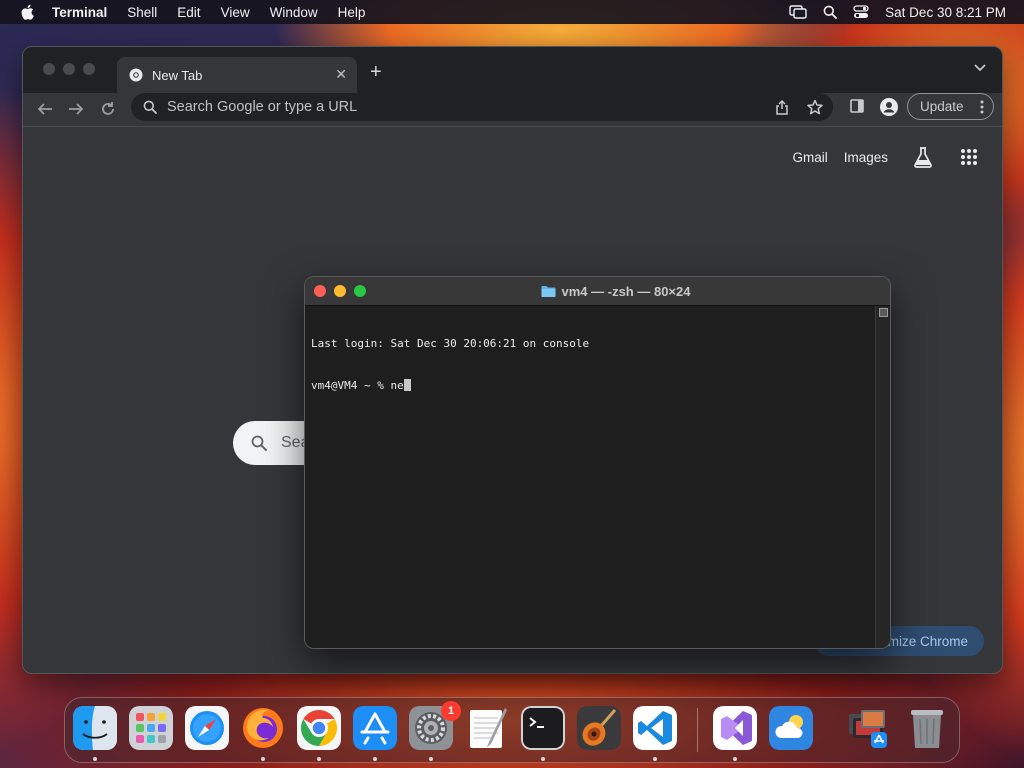 This screenshot has height=768, width=1024. I want to click on terminal-scrollbar, so click(882, 477).